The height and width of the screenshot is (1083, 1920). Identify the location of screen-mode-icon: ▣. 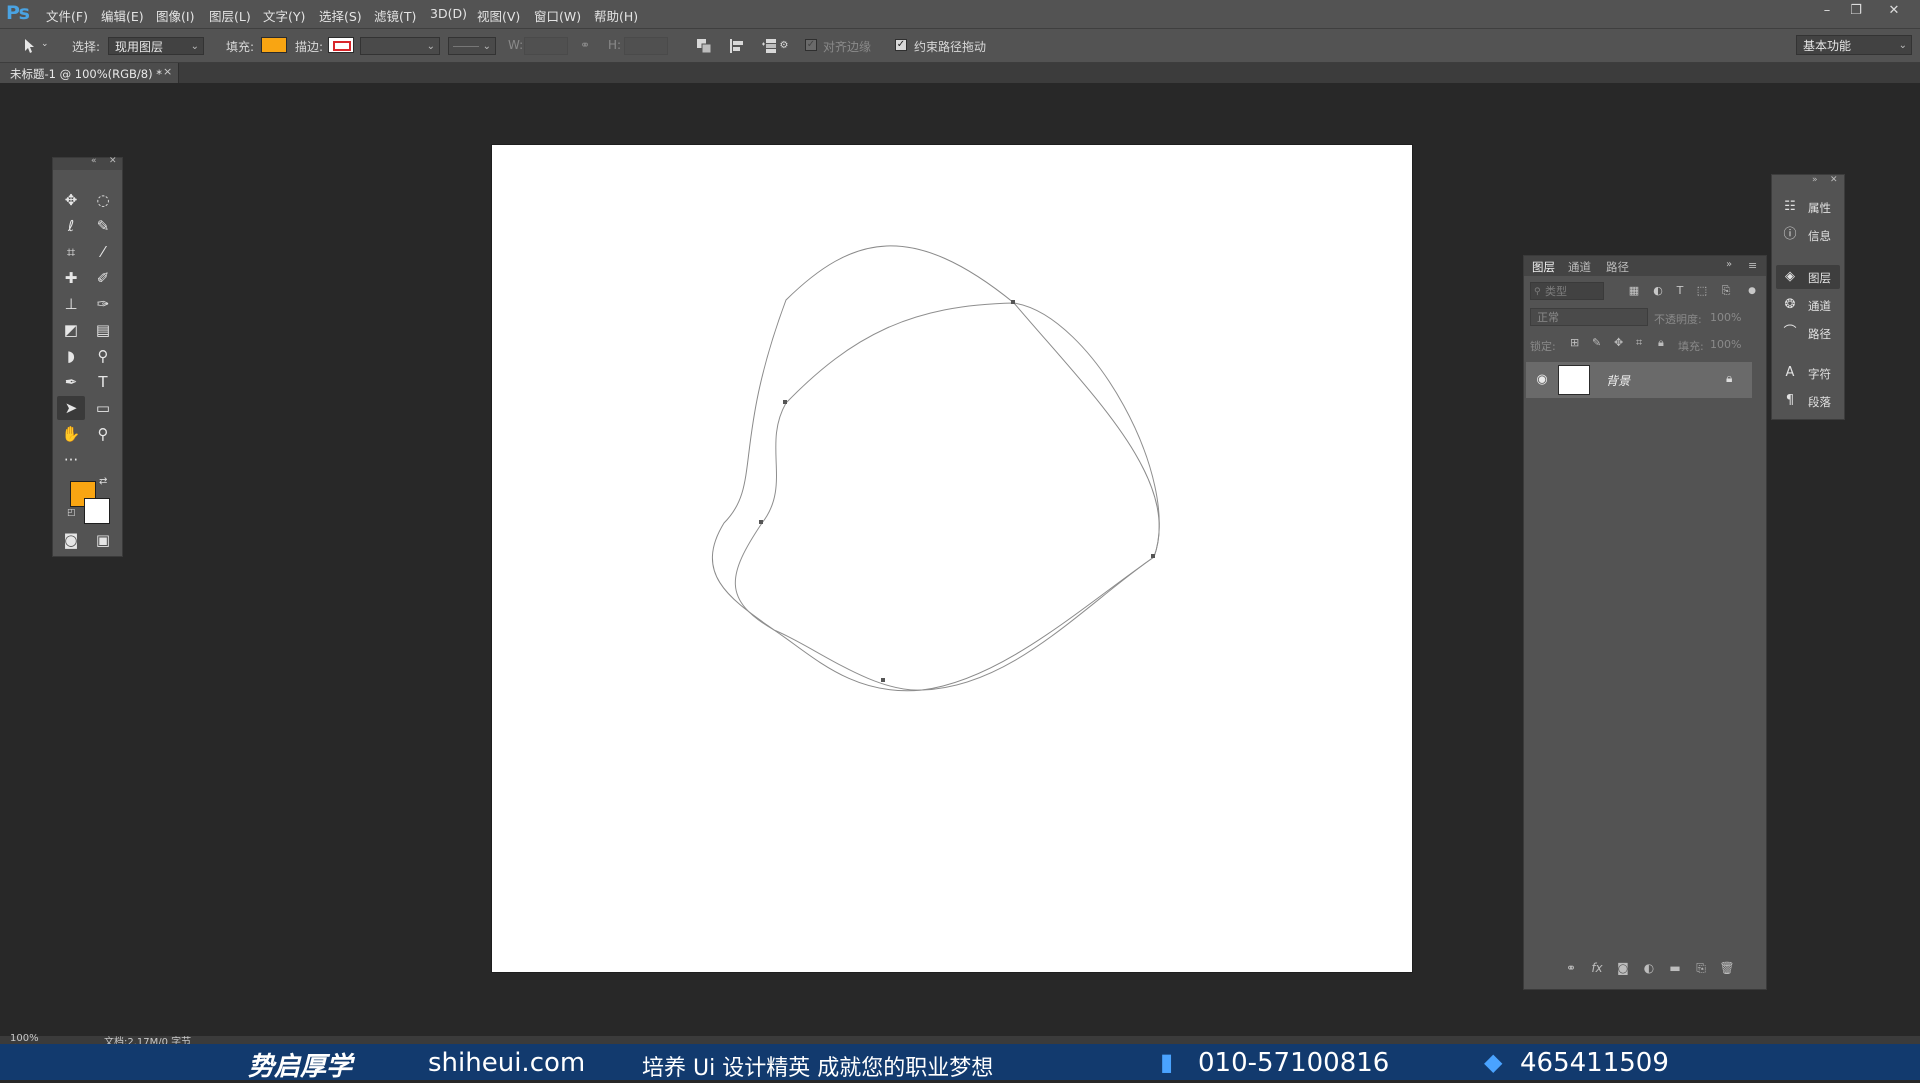
(103, 540).